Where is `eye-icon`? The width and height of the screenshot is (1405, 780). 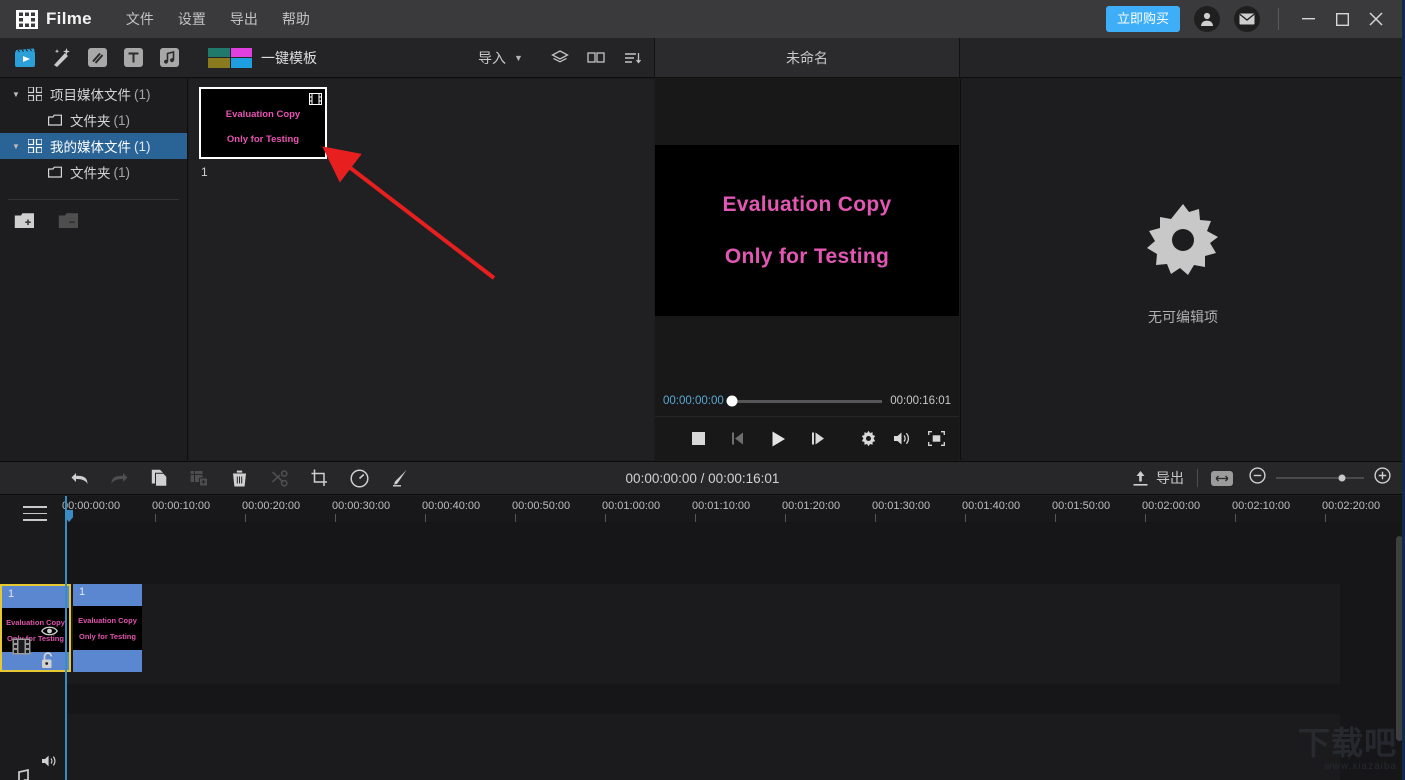
eye-icon is located at coordinates (49, 633).